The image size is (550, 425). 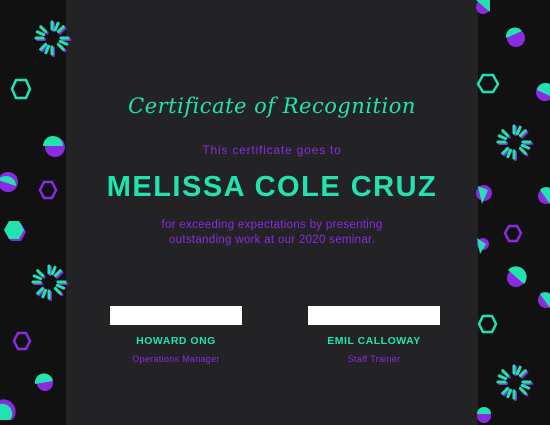 What do you see at coordinates (272, 225) in the screenshot?
I see `reason-line: for exceeding expectations by presenting` at bounding box center [272, 225].